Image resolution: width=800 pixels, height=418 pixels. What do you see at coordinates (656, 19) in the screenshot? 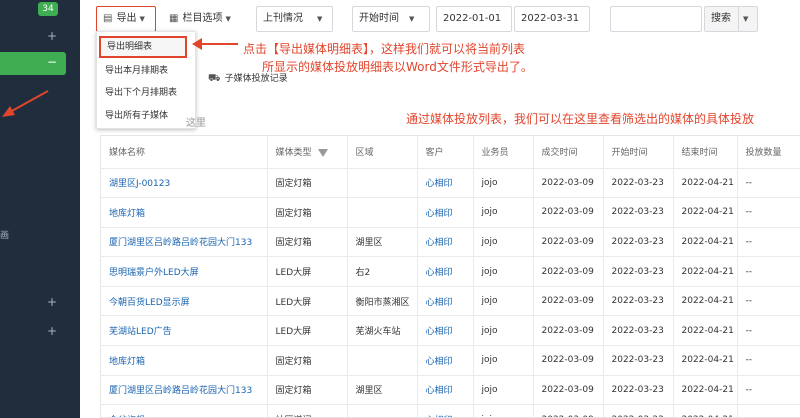
I see `search-input` at bounding box center [656, 19].